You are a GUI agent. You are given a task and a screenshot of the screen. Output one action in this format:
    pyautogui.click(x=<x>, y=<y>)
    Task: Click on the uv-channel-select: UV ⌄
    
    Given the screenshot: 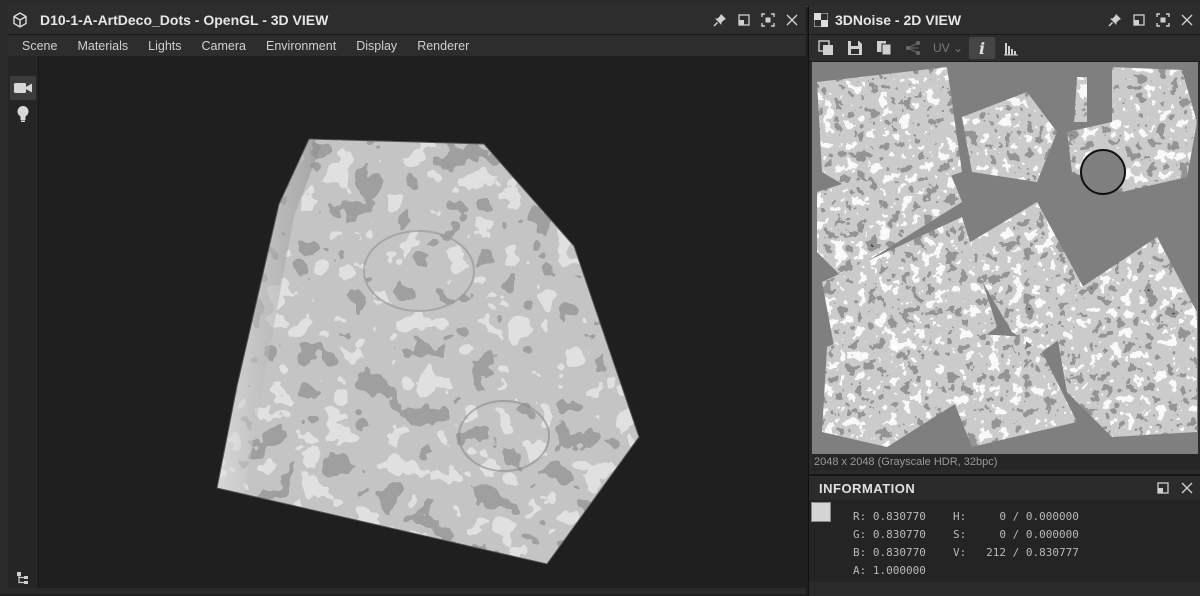 What is the action you would take?
    pyautogui.click(x=948, y=48)
    